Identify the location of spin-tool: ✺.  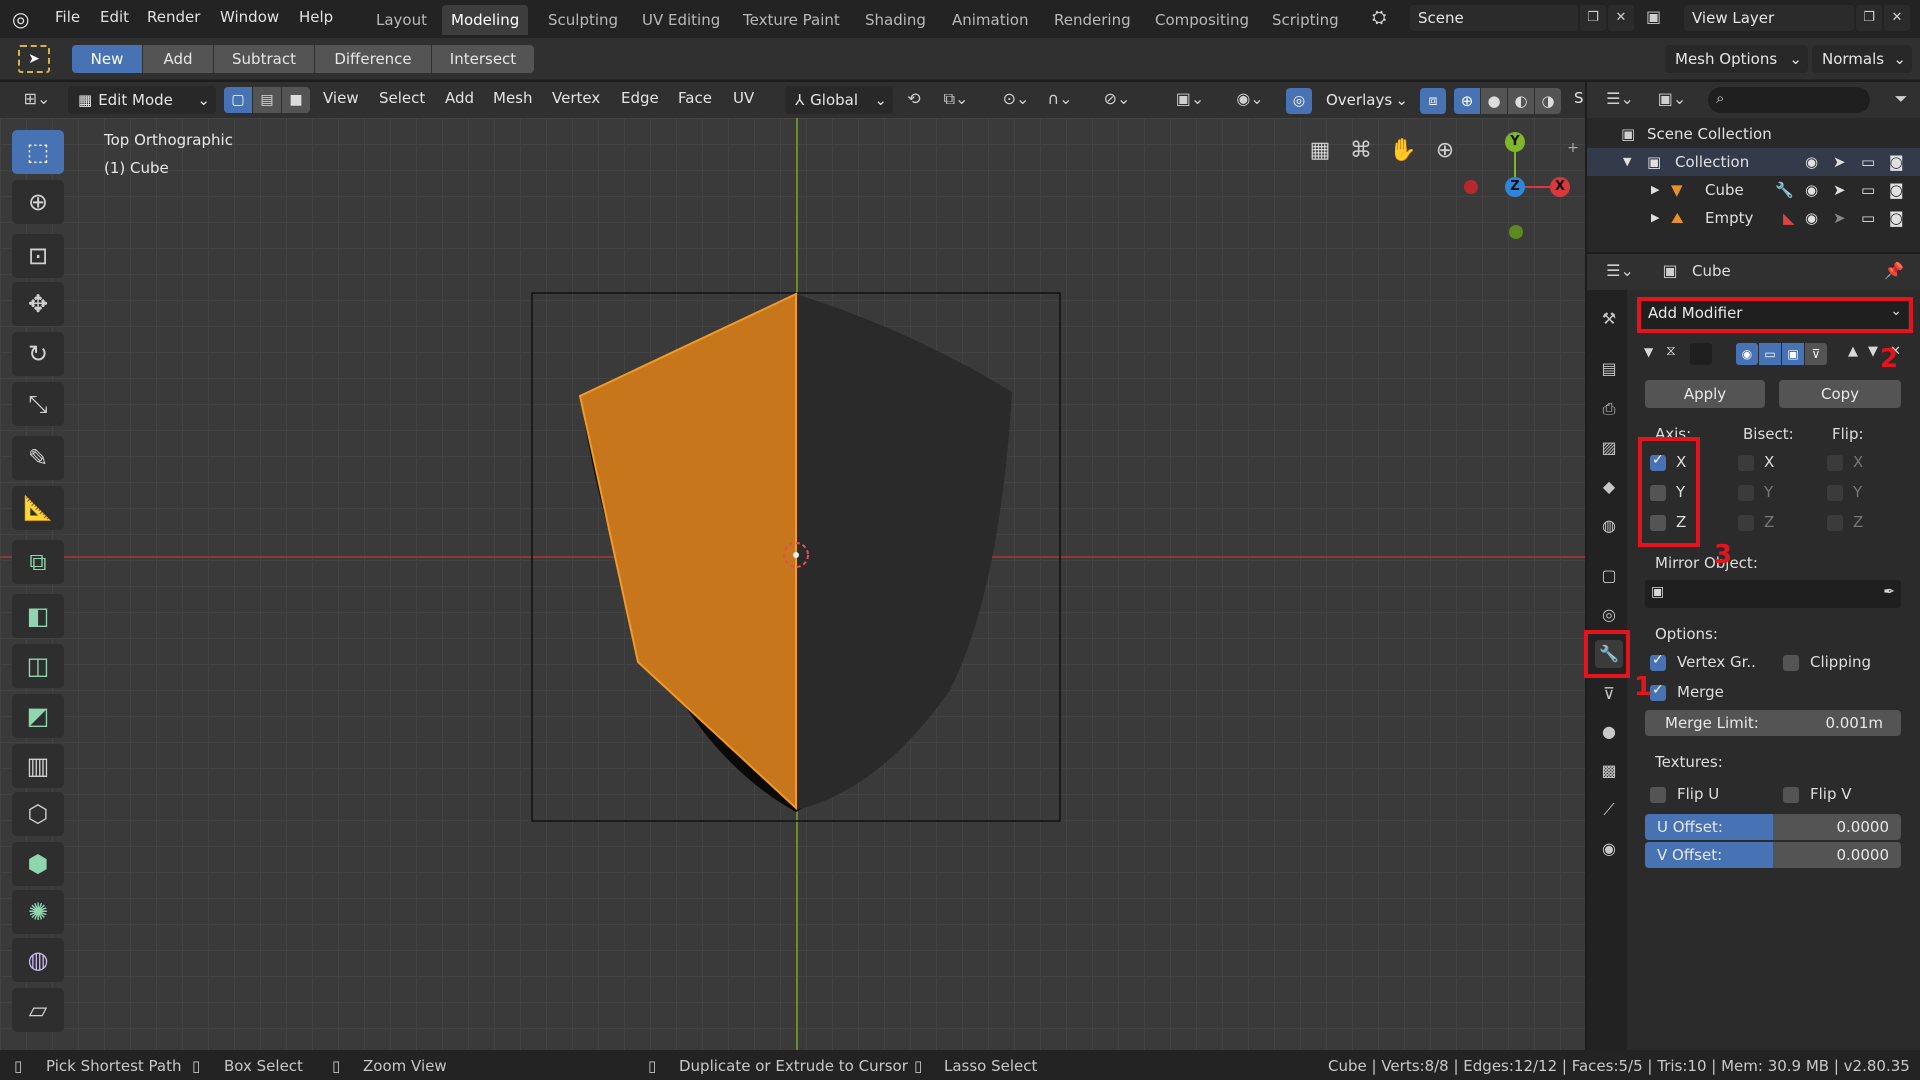
(38, 912).